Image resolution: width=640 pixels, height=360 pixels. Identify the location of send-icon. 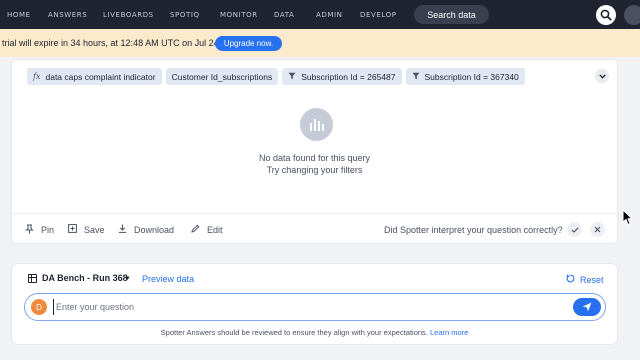
(587, 307).